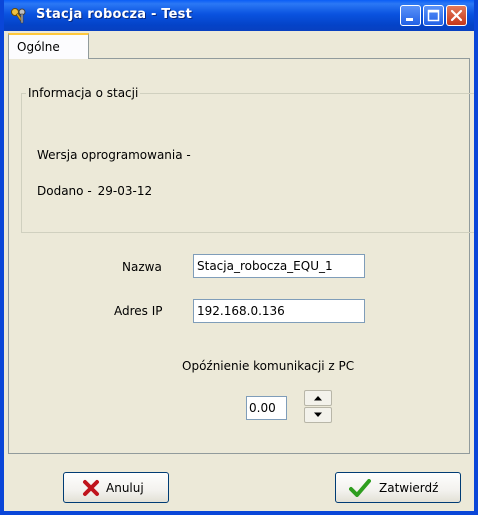 This screenshot has width=478, height=515. I want to click on ip-address-input, so click(279, 311).